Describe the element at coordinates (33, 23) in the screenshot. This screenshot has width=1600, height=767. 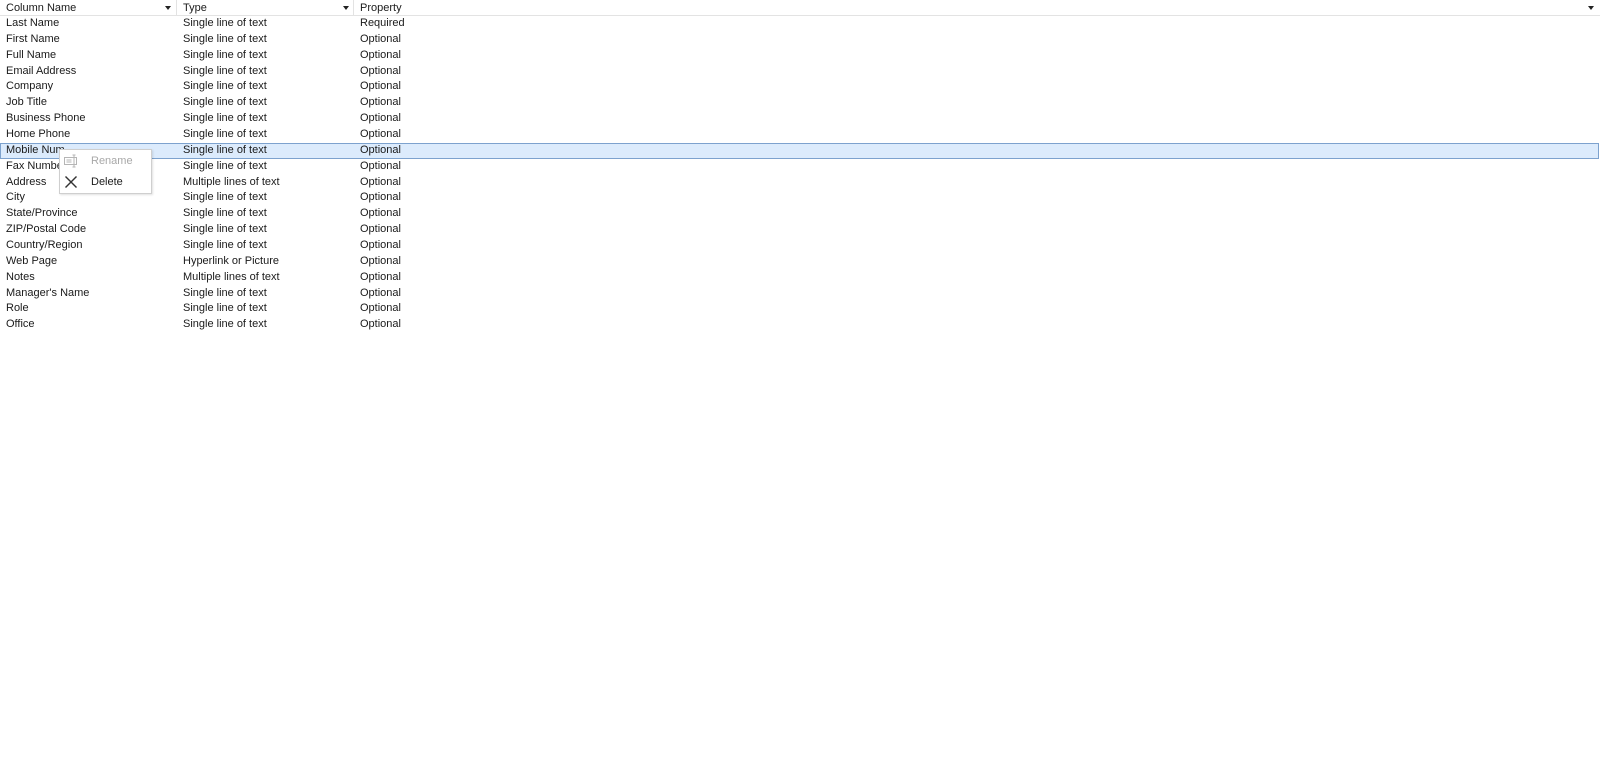
I see `cell-column-name: Last Name` at that location.